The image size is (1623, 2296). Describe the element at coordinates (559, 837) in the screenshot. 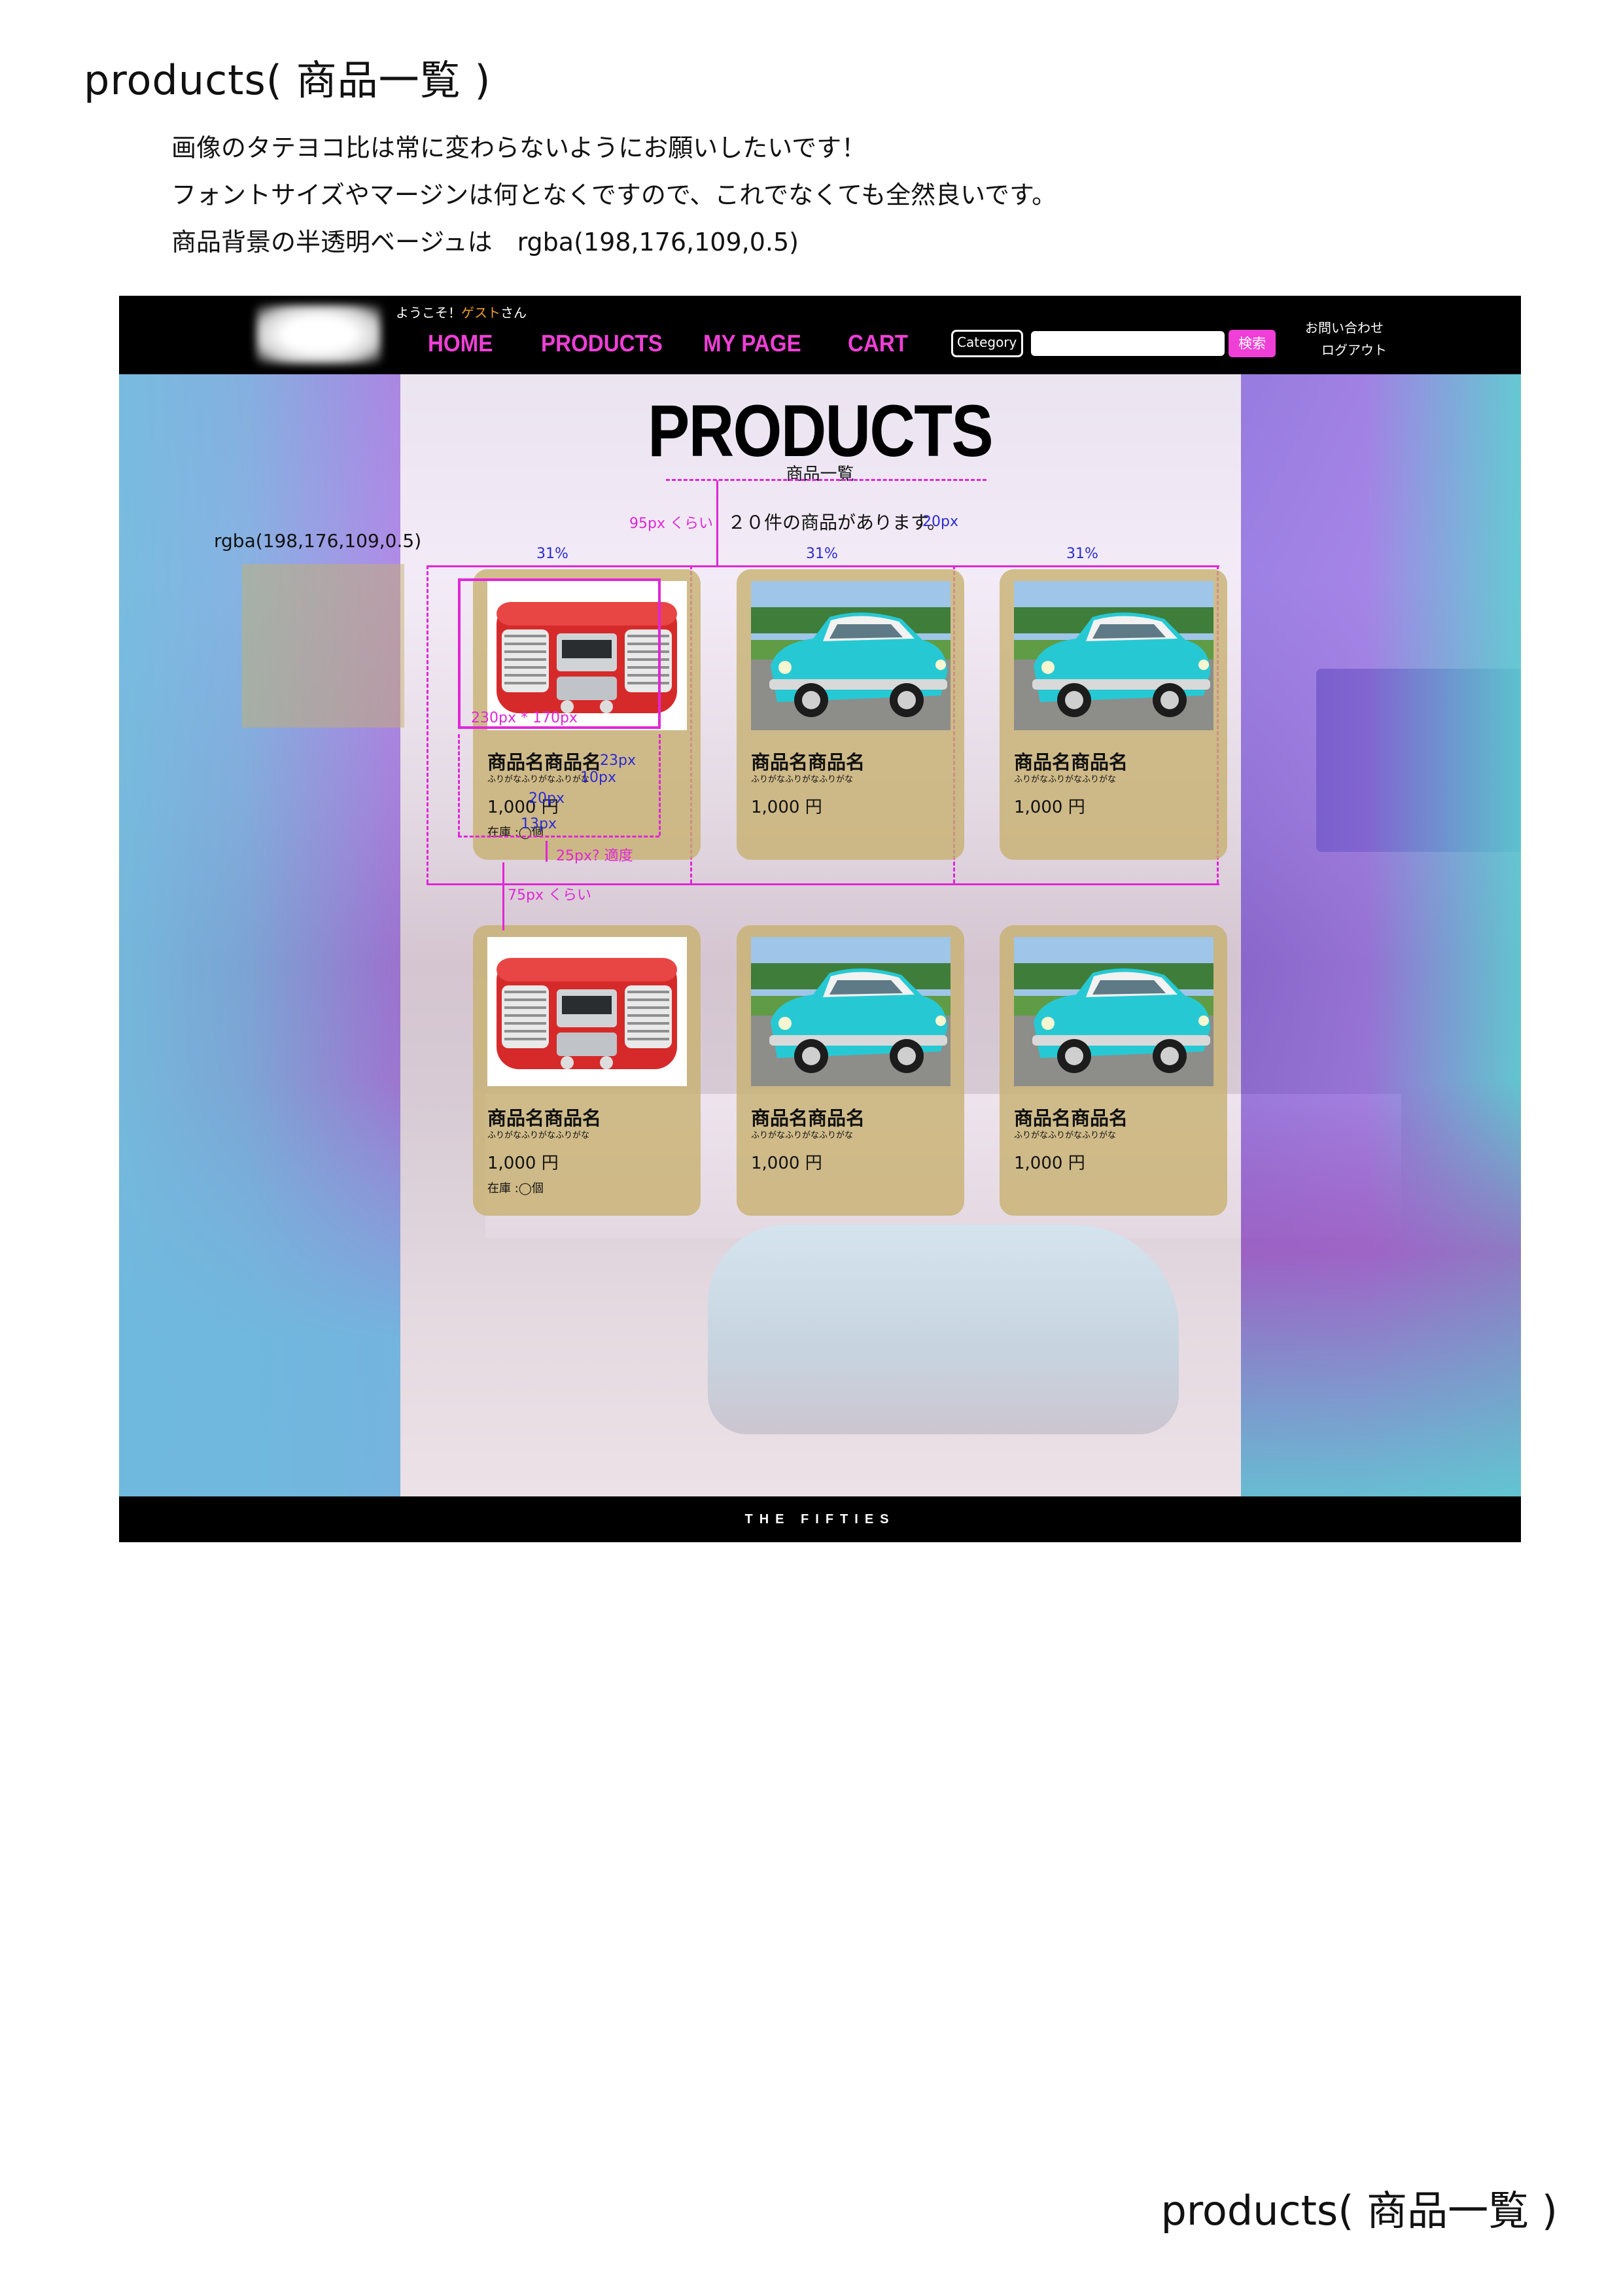

I see `guide-text-bottom` at that location.